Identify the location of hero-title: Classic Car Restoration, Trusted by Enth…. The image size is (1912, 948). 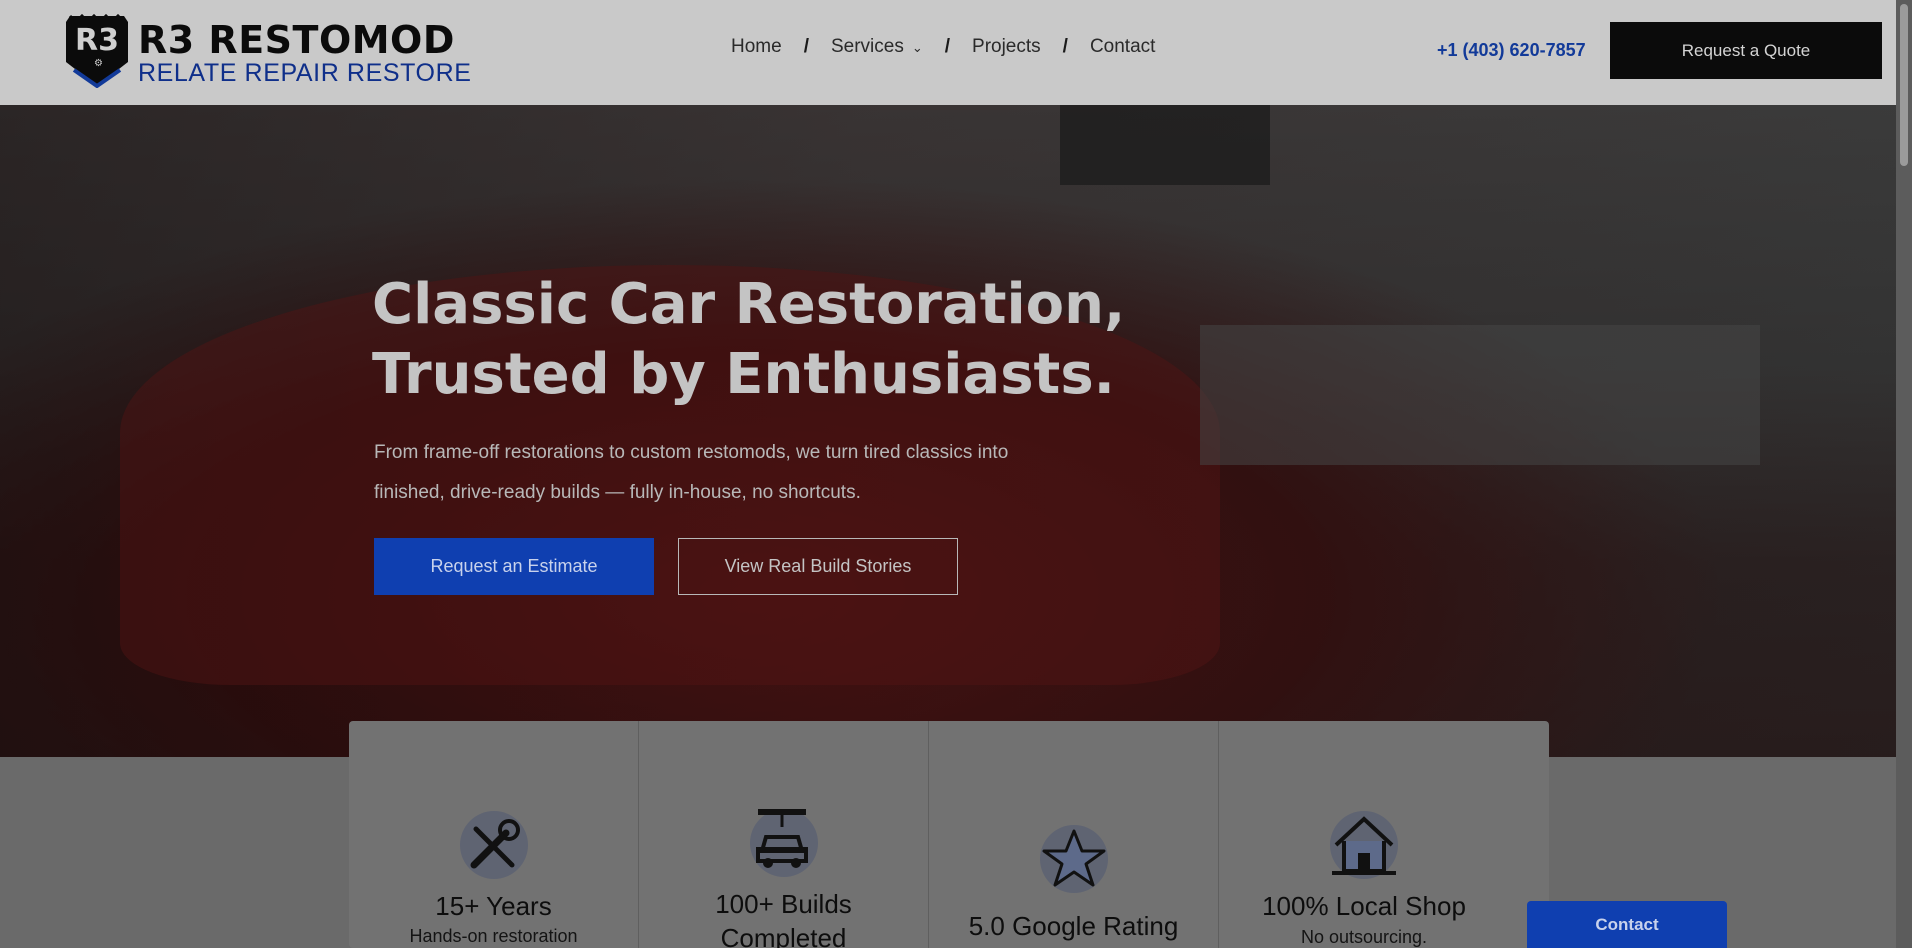
(772, 340).